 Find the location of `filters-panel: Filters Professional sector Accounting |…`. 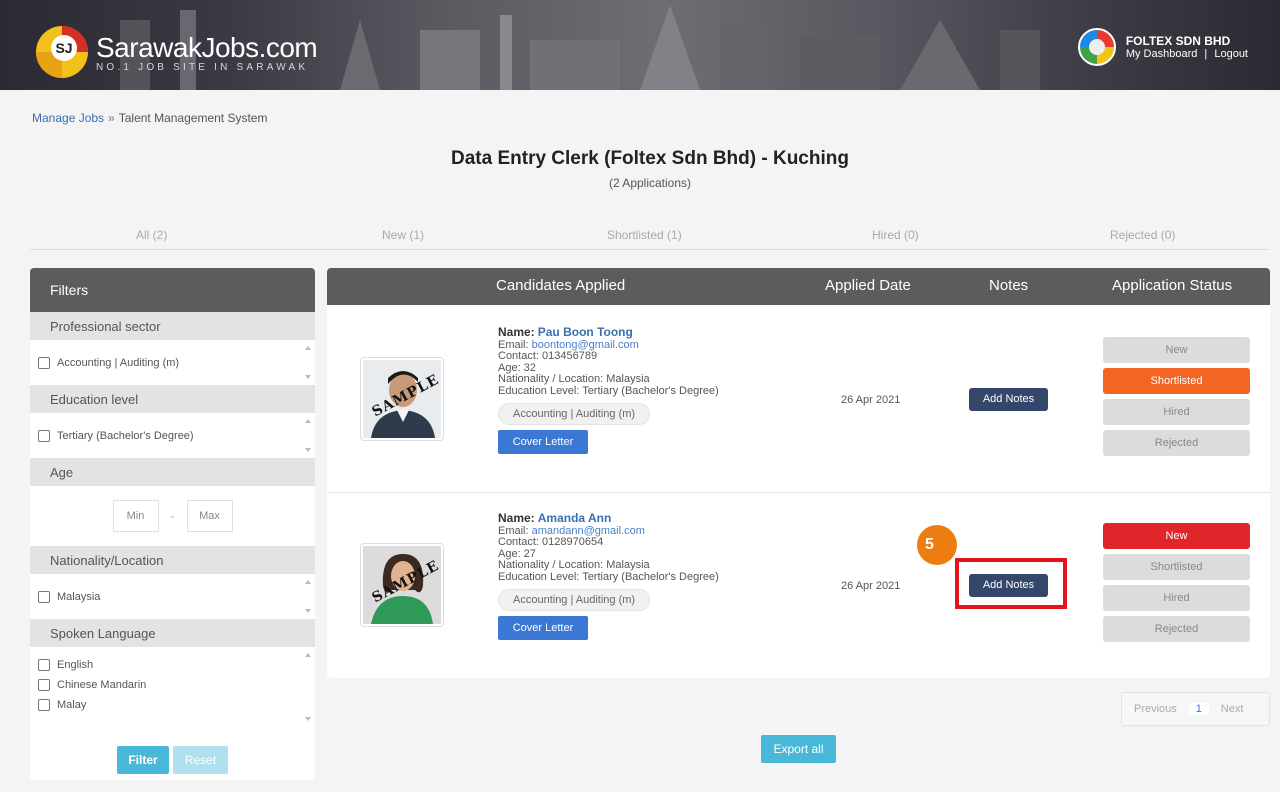

filters-panel: Filters Professional sector Accounting |… is located at coordinates (172, 524).